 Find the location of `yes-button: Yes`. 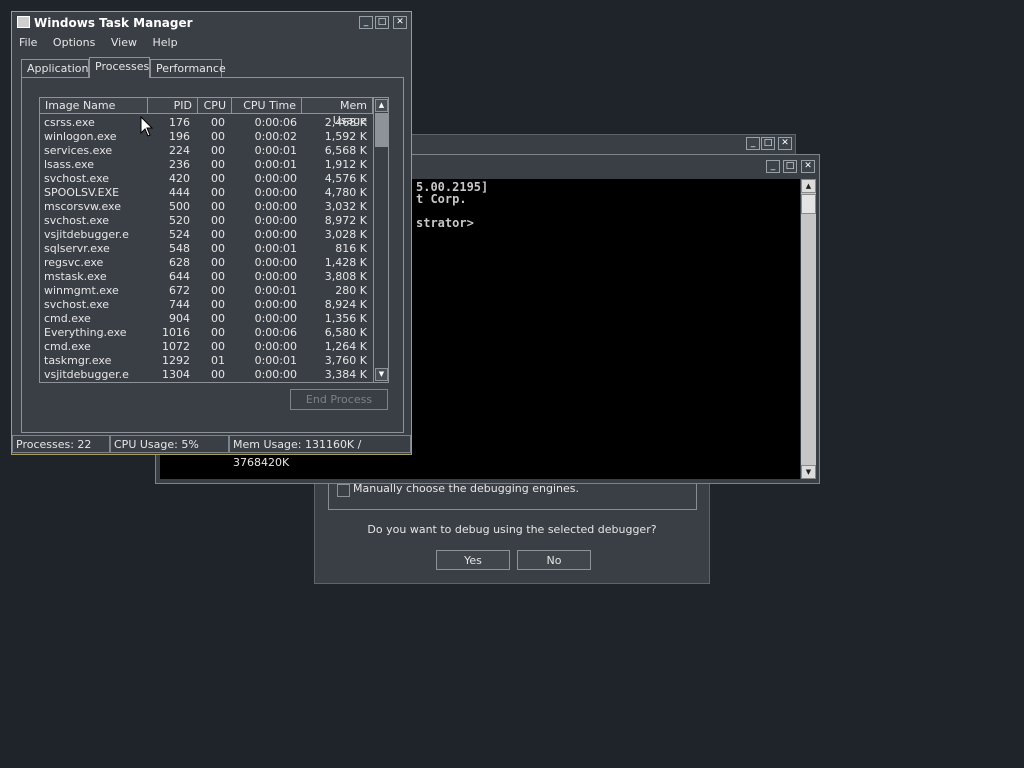

yes-button: Yes is located at coordinates (473, 560).